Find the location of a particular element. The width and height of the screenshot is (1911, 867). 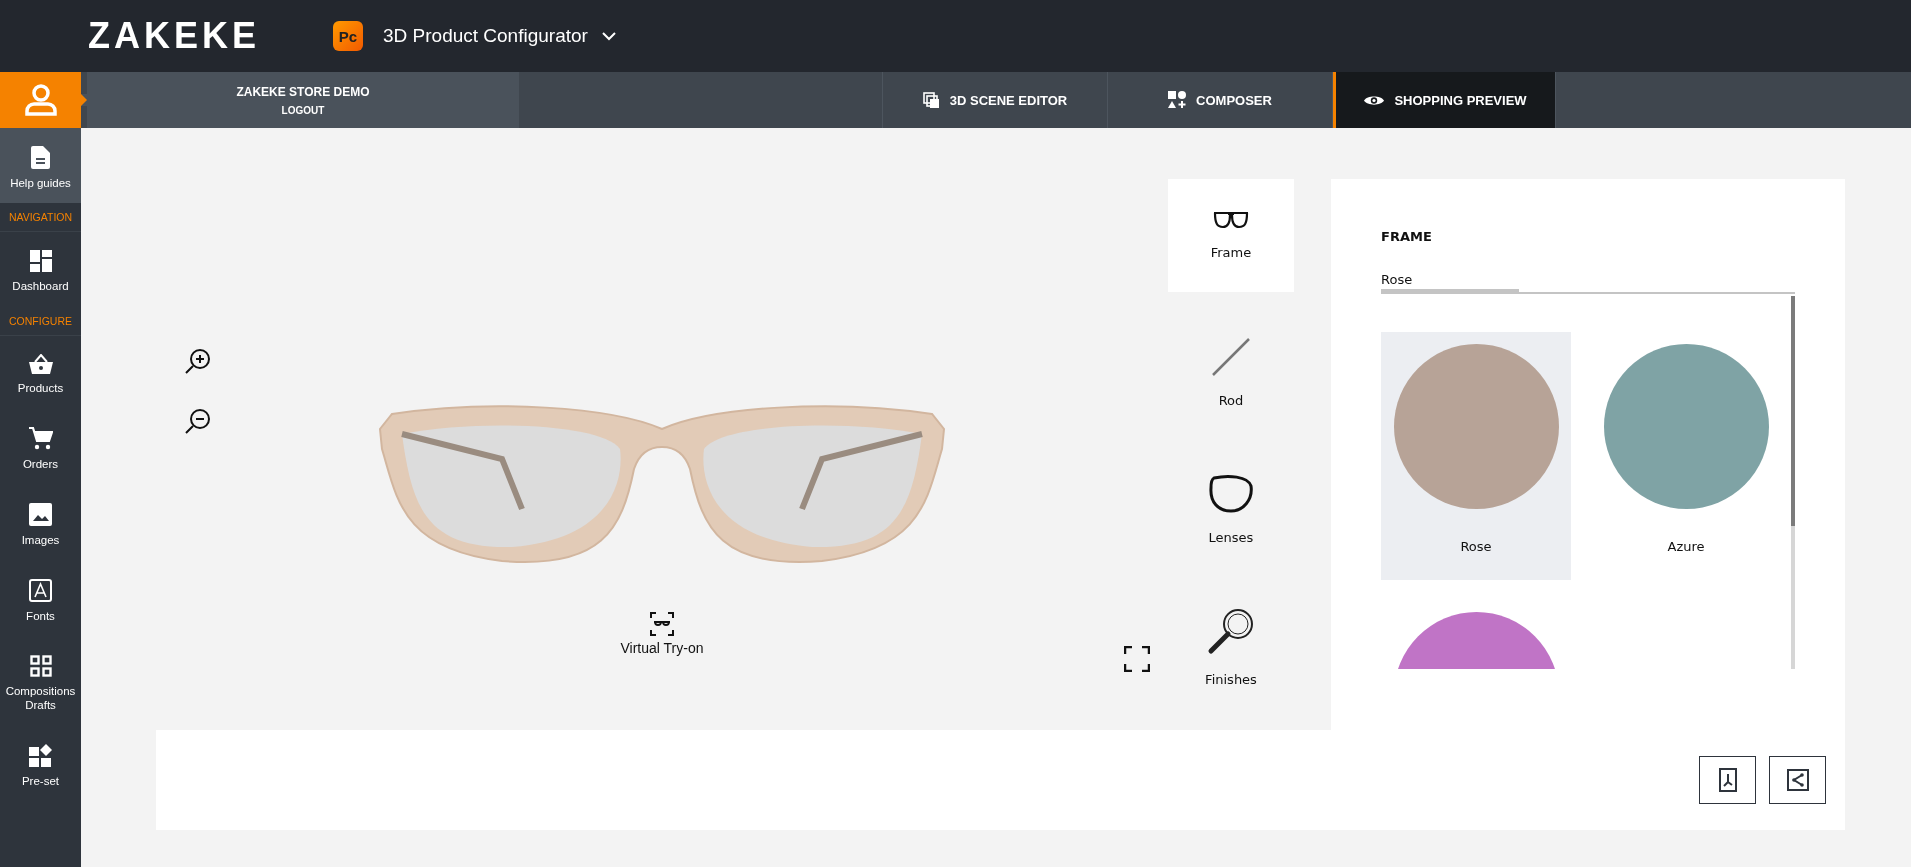

material-swatch: Rose is located at coordinates (1476, 456).